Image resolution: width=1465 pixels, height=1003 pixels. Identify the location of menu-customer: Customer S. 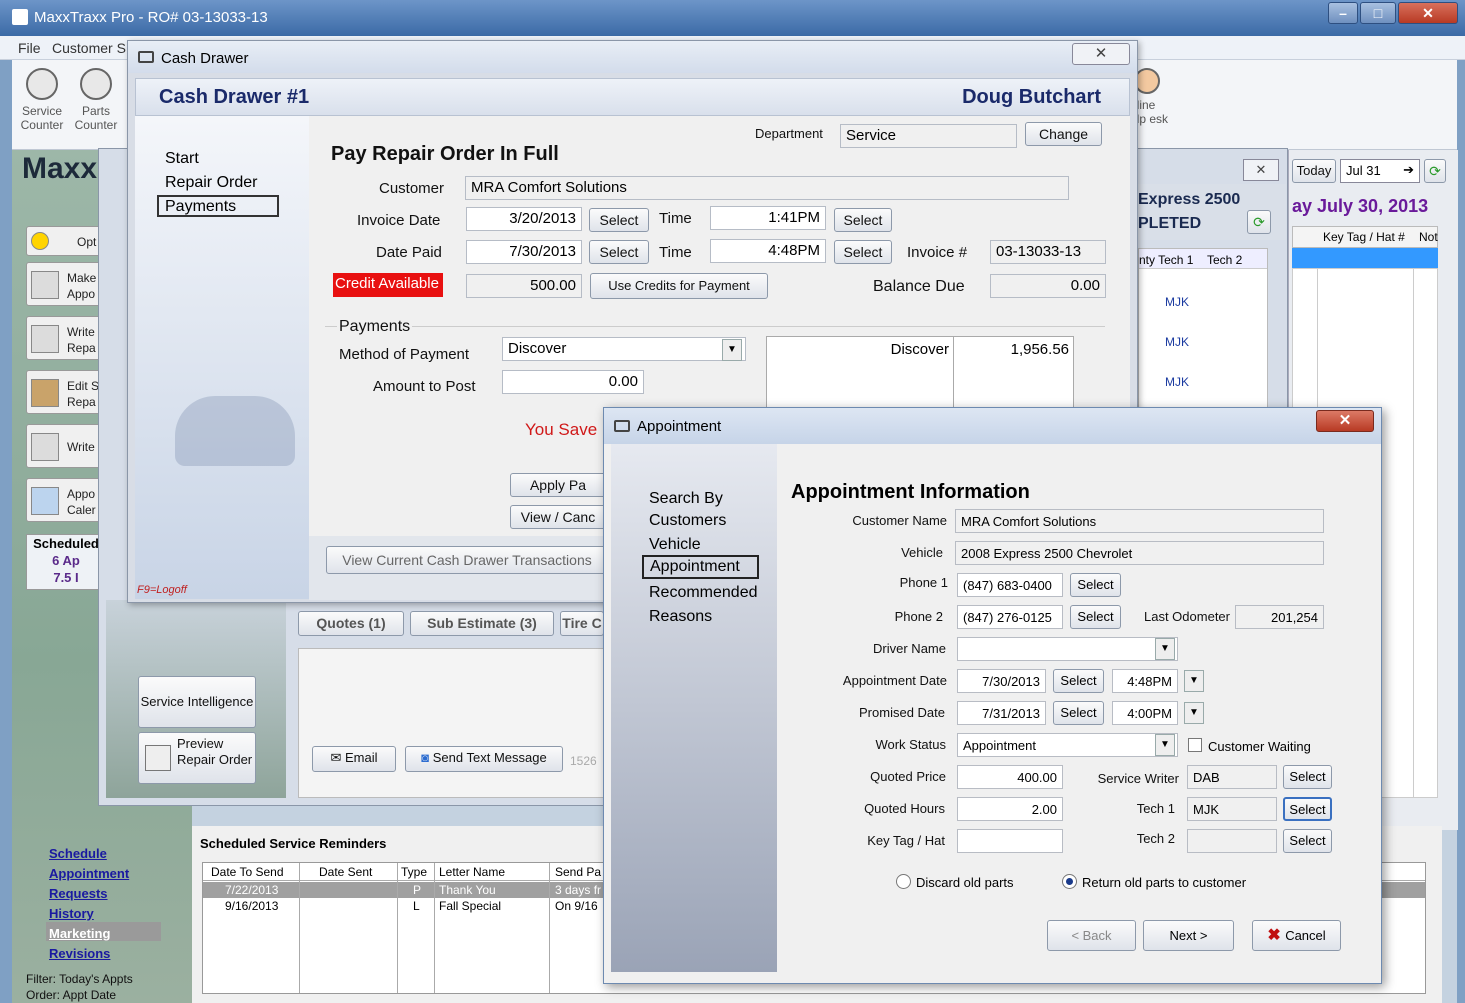
(89, 48).